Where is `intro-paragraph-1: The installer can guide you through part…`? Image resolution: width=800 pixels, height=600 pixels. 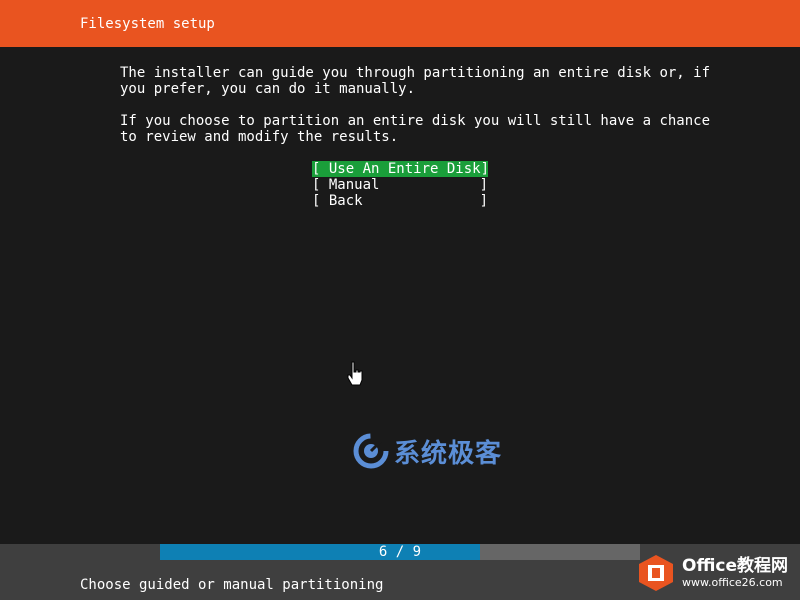 intro-paragraph-1: The installer can guide you through part… is located at coordinates (415, 81).